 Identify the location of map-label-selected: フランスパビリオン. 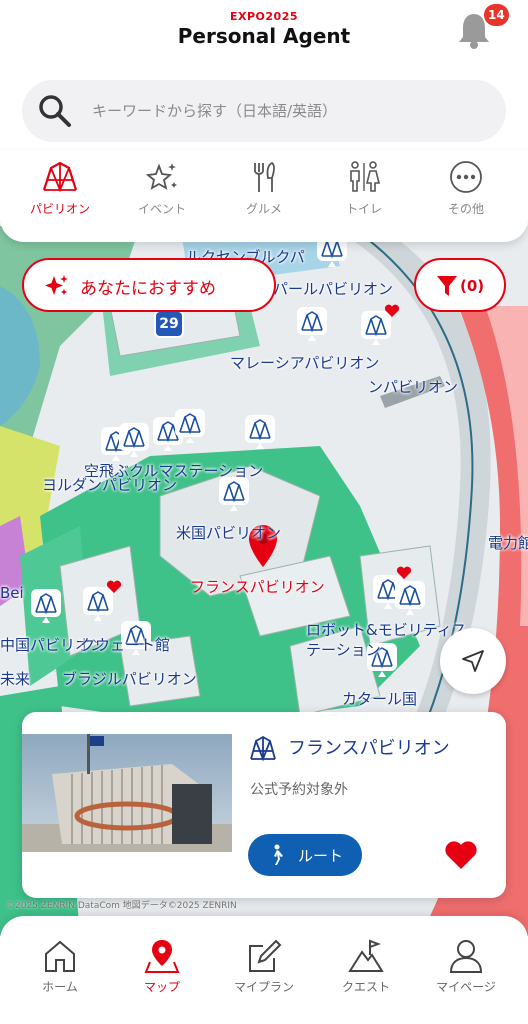
(257, 586).